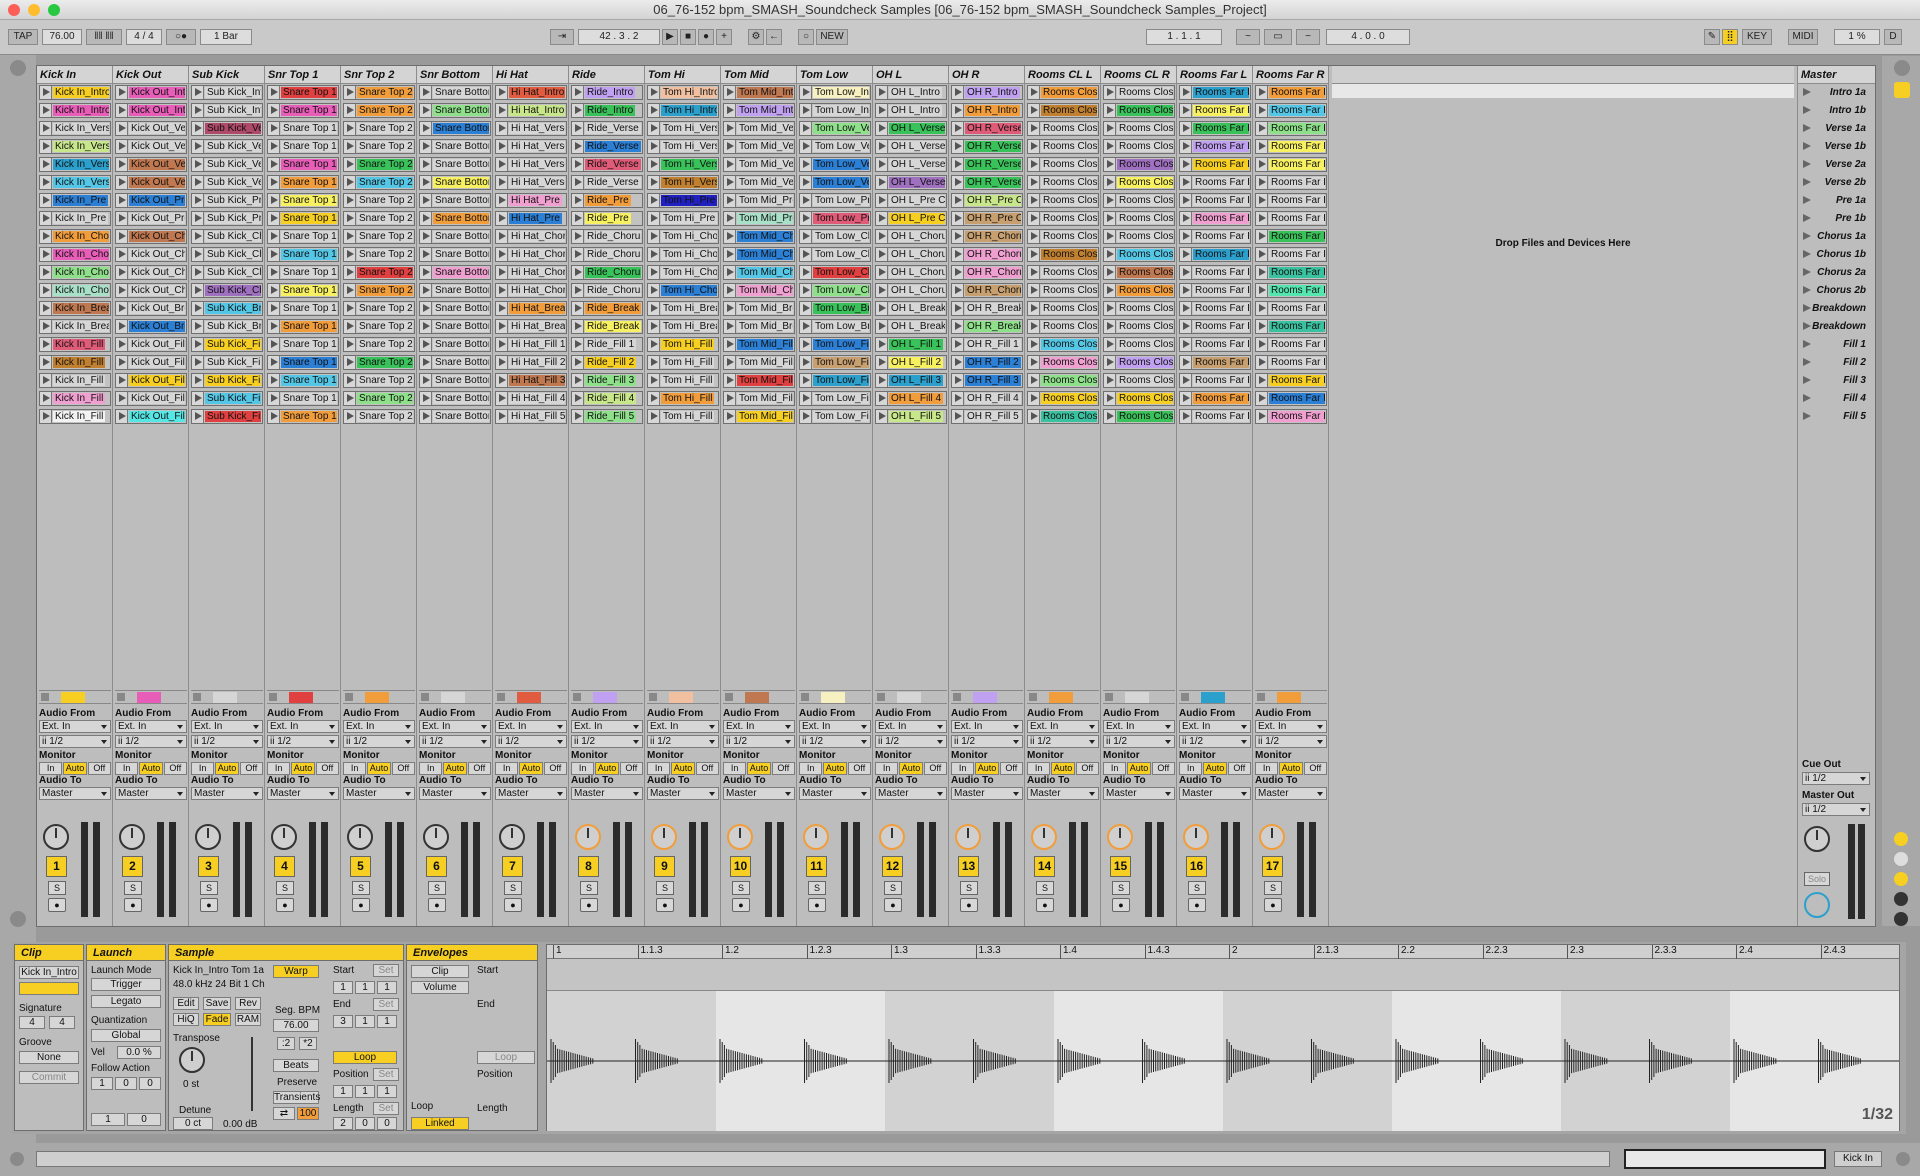  What do you see at coordinates (296, 1025) in the screenshot?
I see `seg-bpm-field: 76.00` at bounding box center [296, 1025].